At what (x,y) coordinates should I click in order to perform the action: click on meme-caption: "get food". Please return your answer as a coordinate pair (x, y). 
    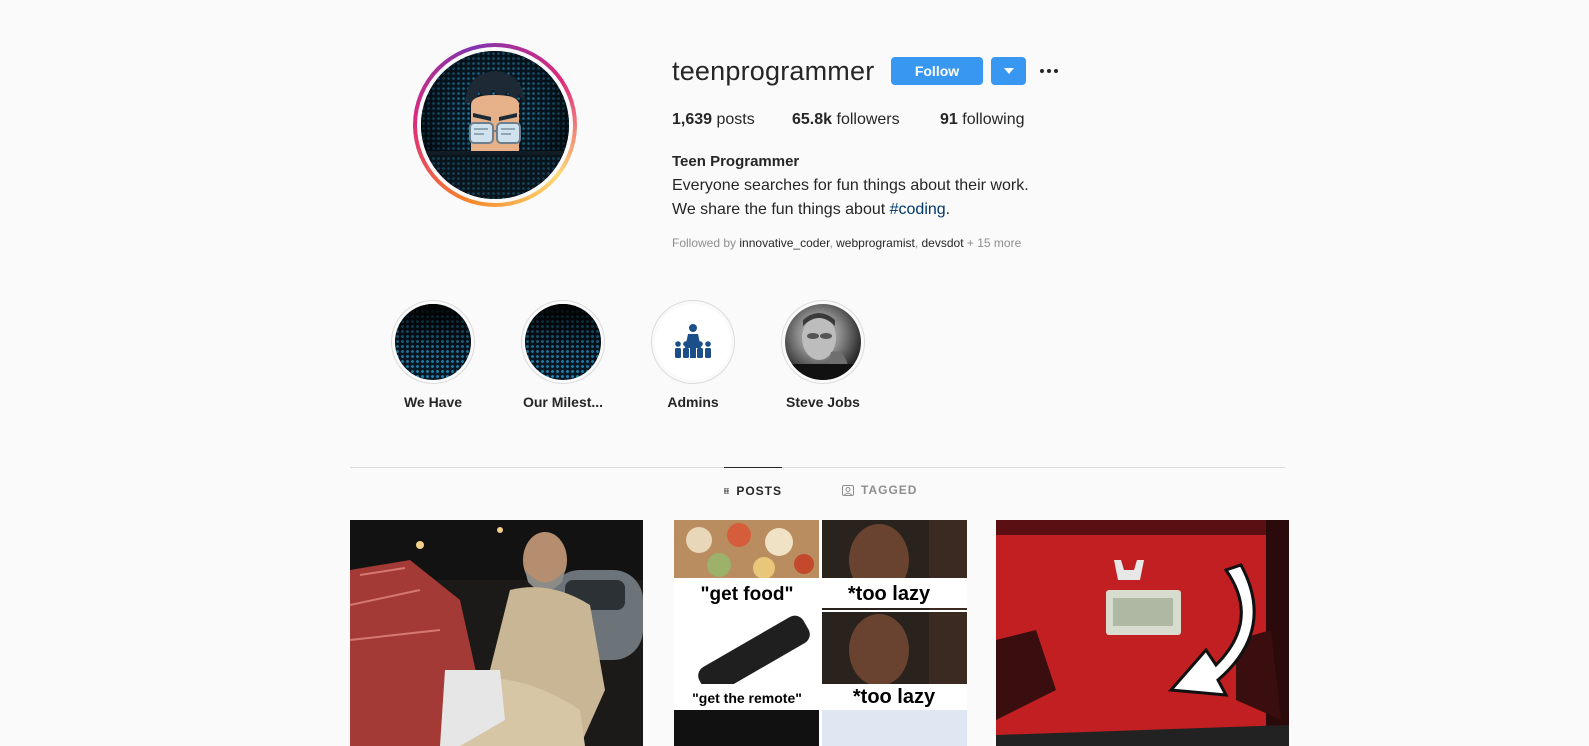
    Looking at the image, I should click on (747, 594).